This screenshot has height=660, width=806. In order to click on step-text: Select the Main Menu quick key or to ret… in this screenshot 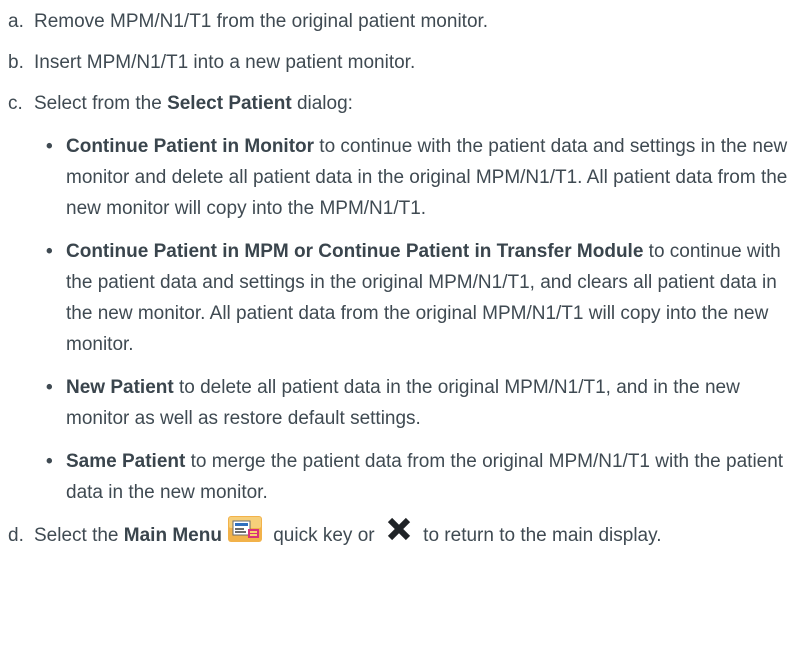, I will do `click(417, 534)`.